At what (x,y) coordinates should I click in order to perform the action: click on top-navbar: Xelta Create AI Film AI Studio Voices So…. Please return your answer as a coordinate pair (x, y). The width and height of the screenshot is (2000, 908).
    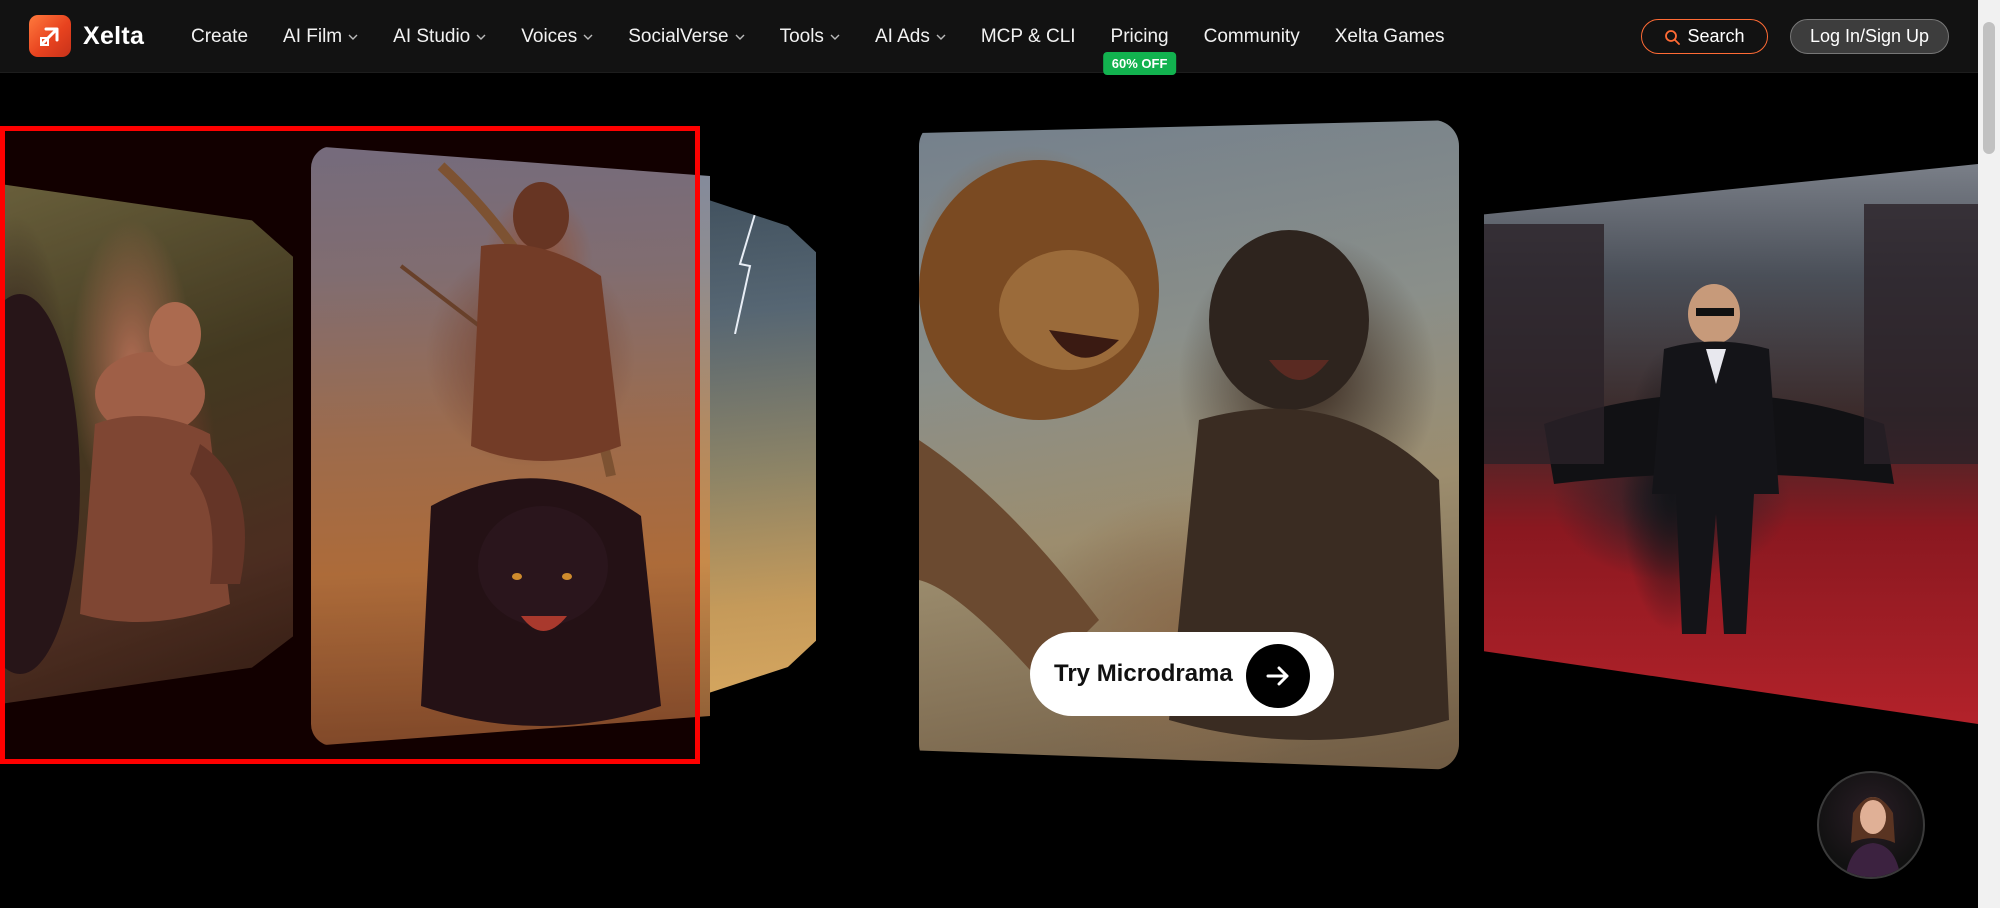
    Looking at the image, I should click on (989, 37).